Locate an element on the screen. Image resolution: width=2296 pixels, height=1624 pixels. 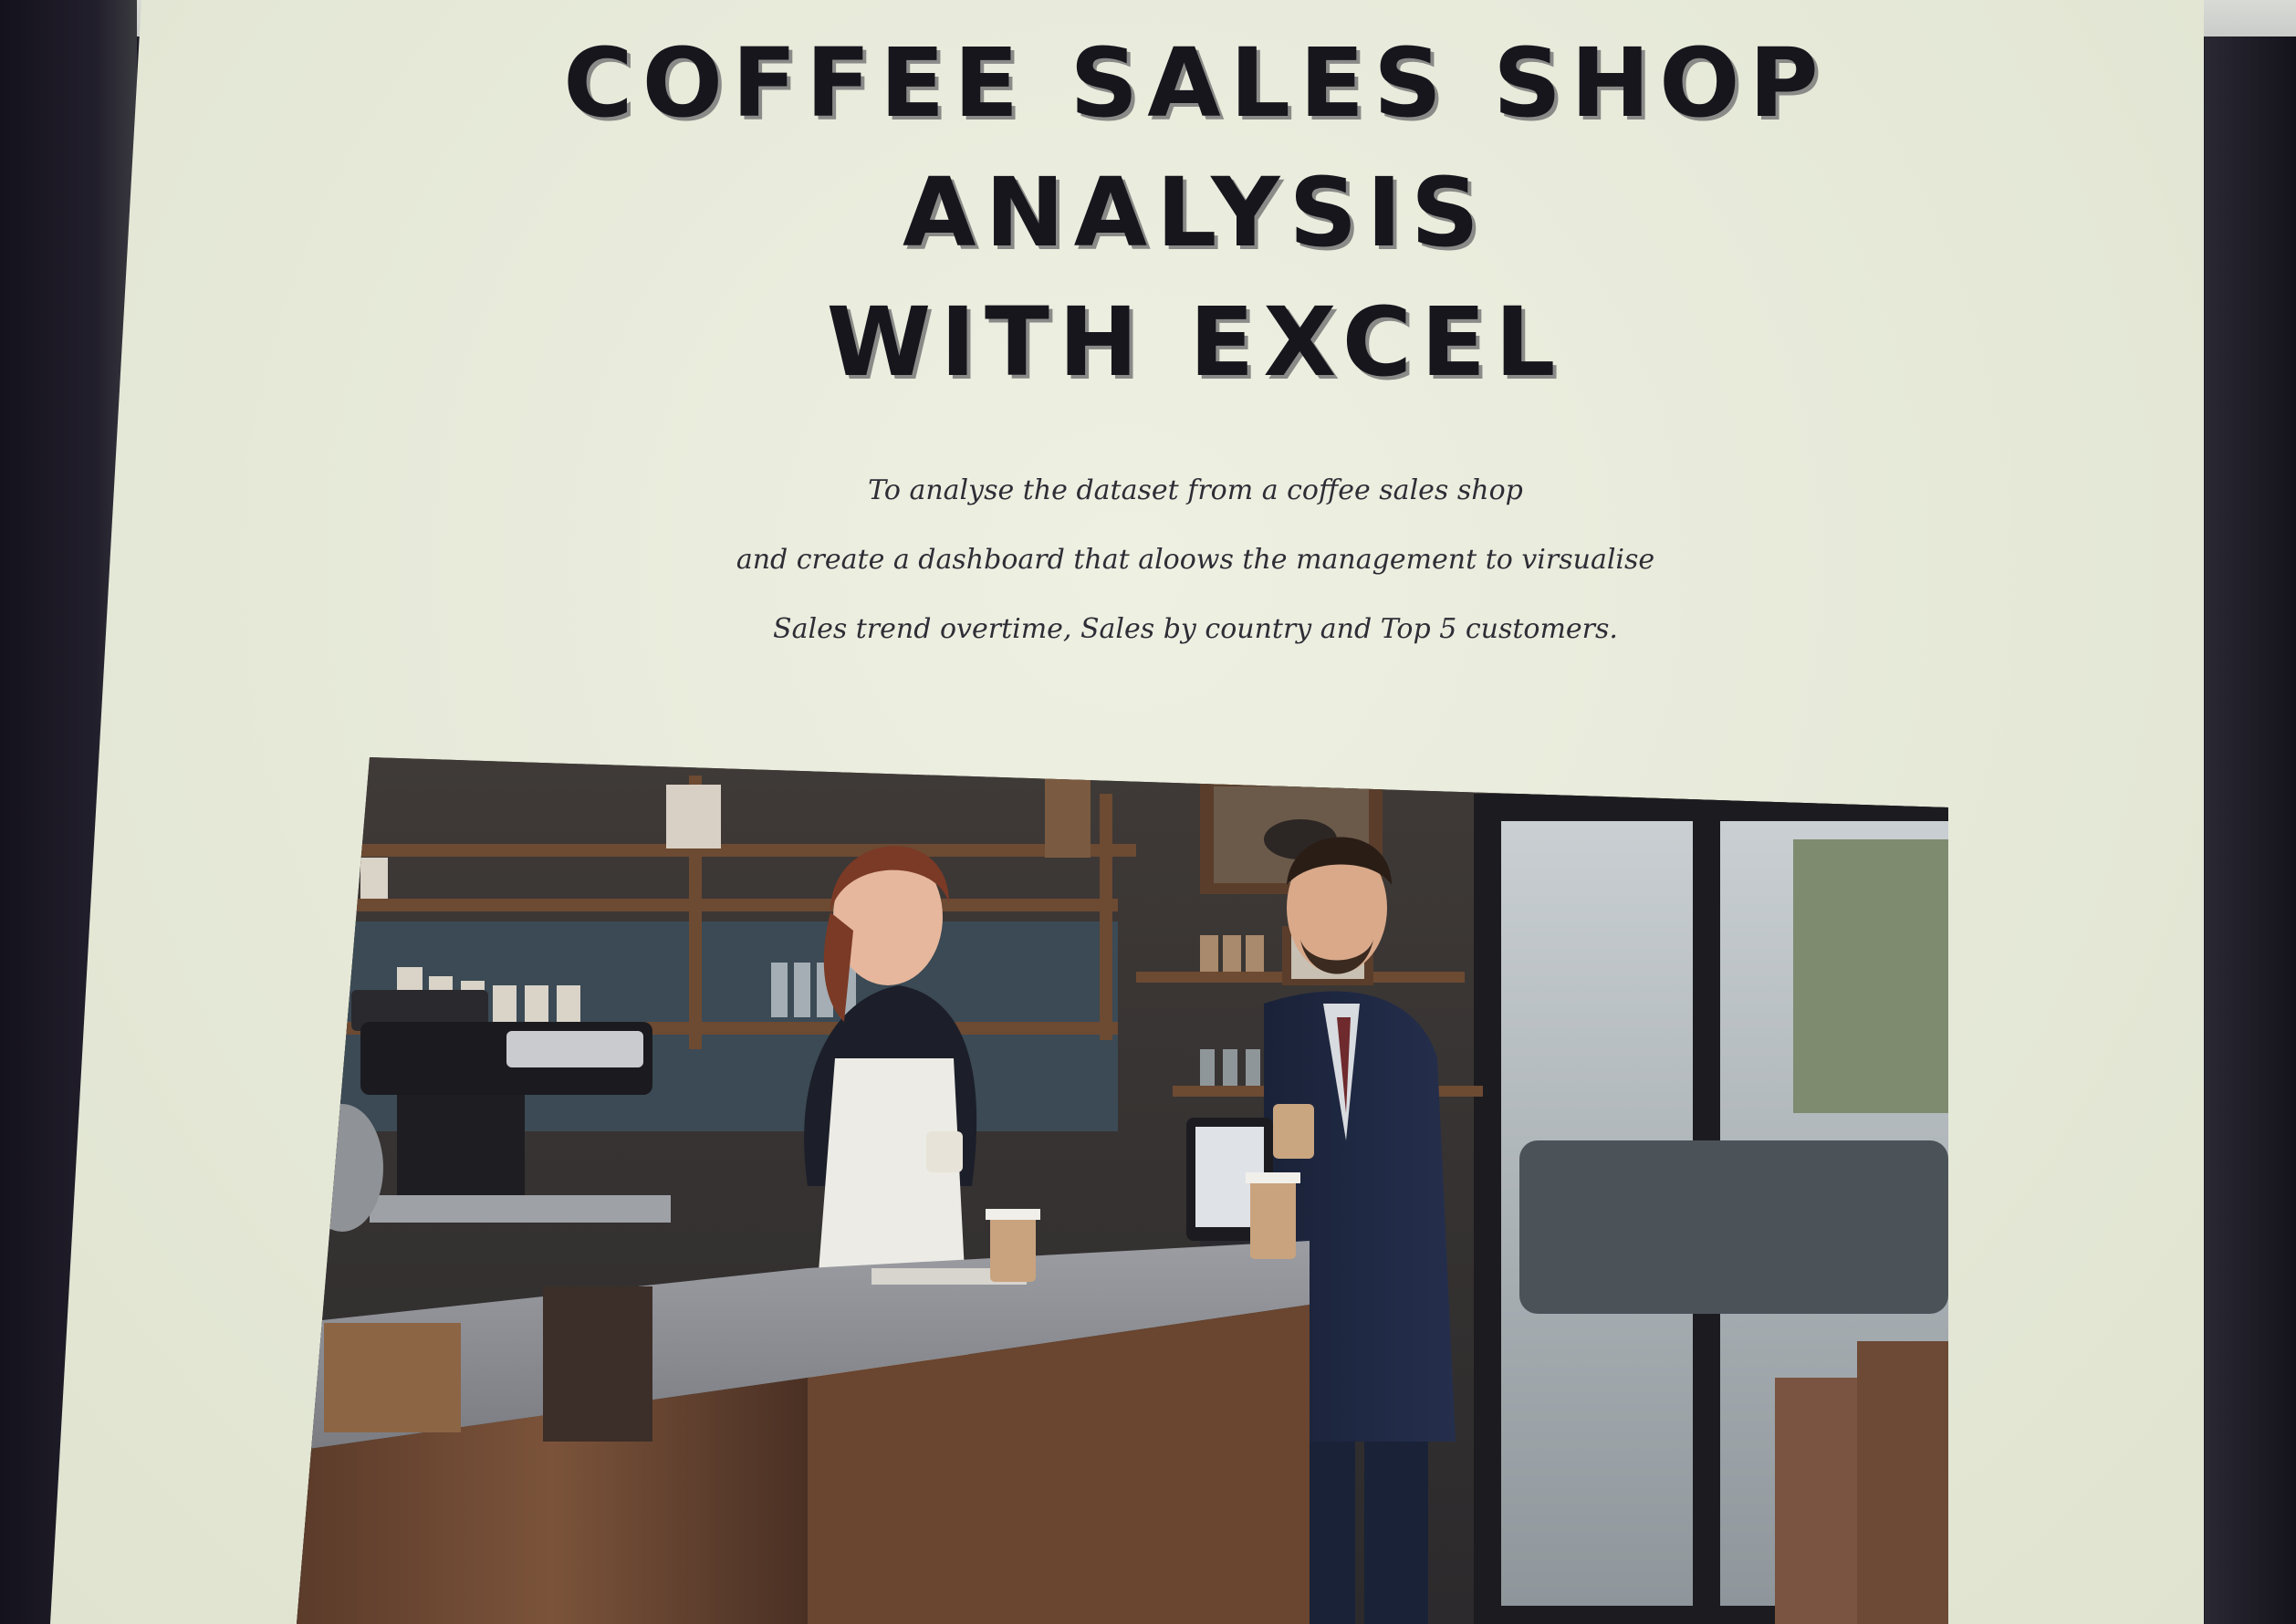
monitor-bezel-right is located at coordinates (2250, 830).